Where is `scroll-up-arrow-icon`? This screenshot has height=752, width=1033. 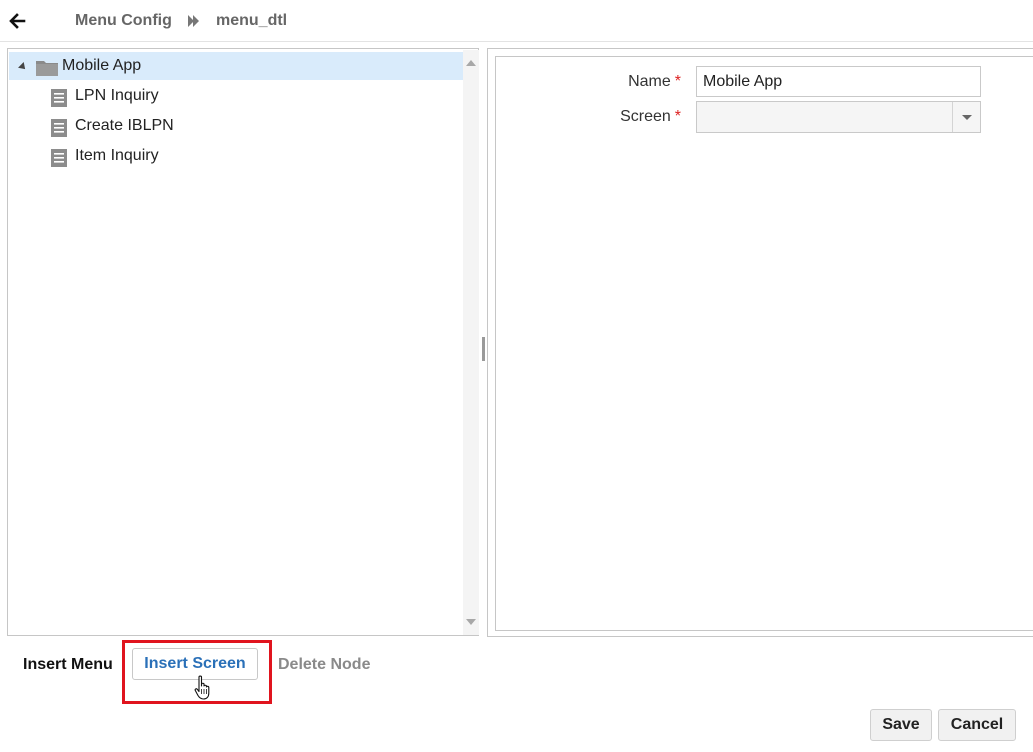
scroll-up-arrow-icon is located at coordinates (471, 63).